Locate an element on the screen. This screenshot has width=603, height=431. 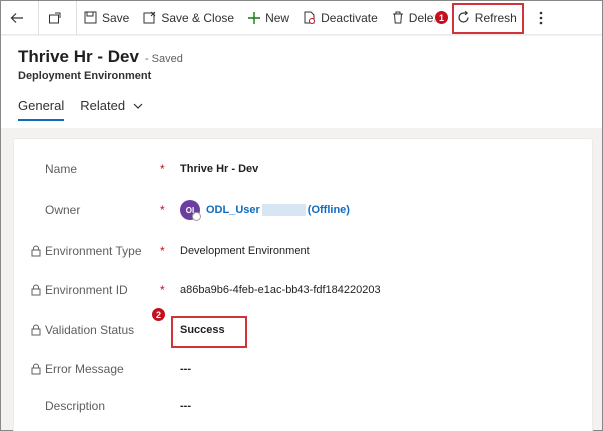
field-row-error-message: Error Message --- is located at coordinates (304, 369).